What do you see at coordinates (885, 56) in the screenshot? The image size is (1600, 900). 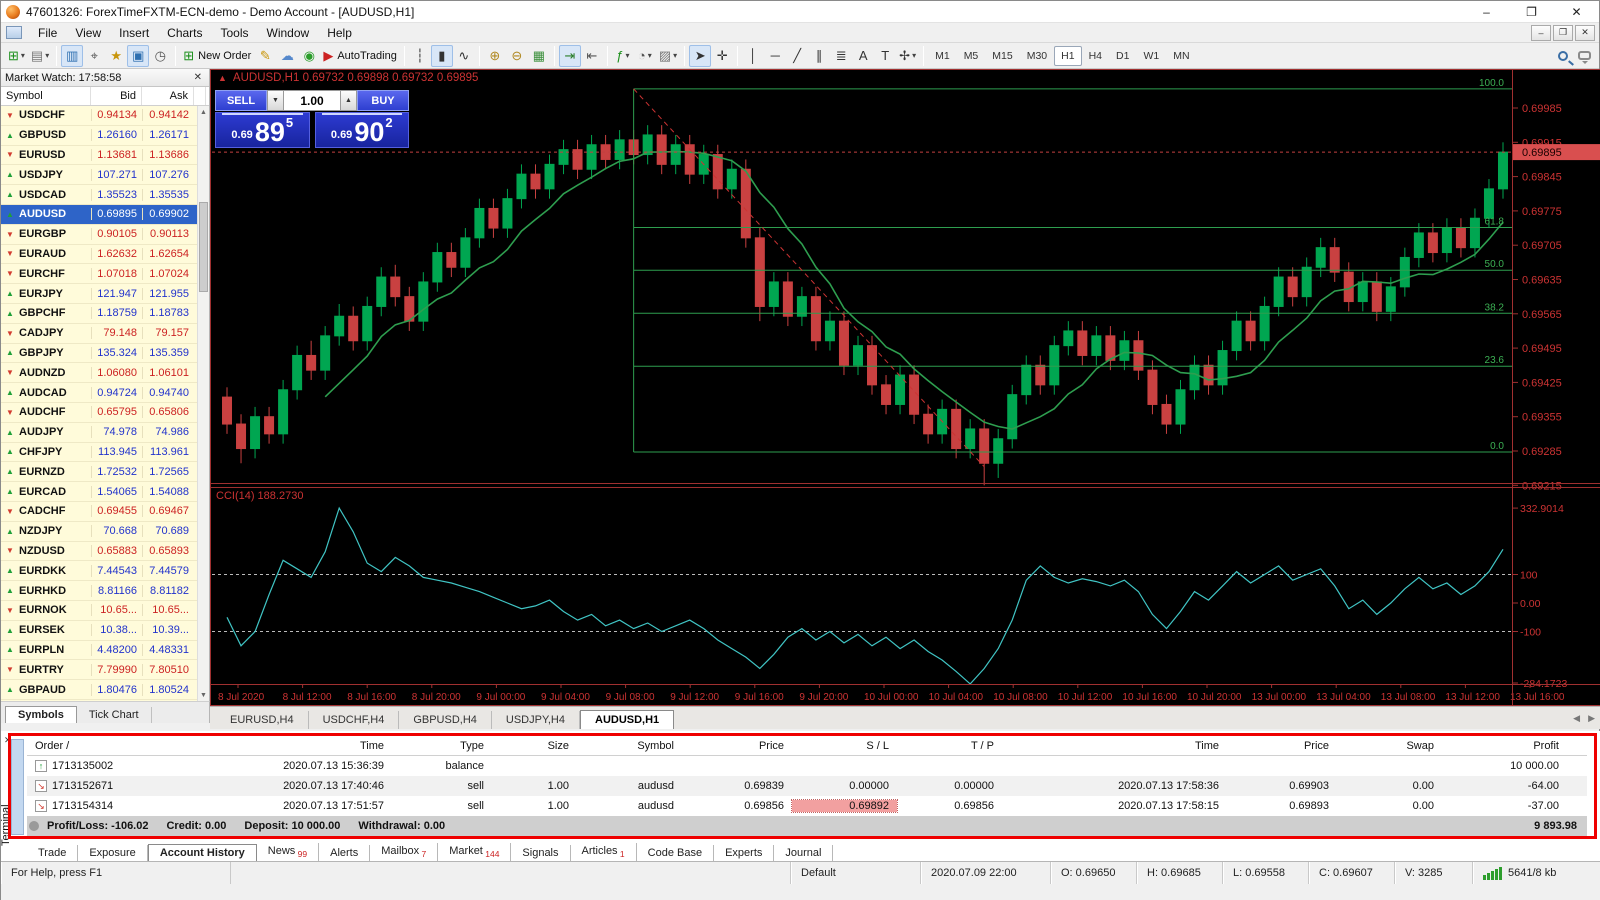 I see `label-tool-button: T` at bounding box center [885, 56].